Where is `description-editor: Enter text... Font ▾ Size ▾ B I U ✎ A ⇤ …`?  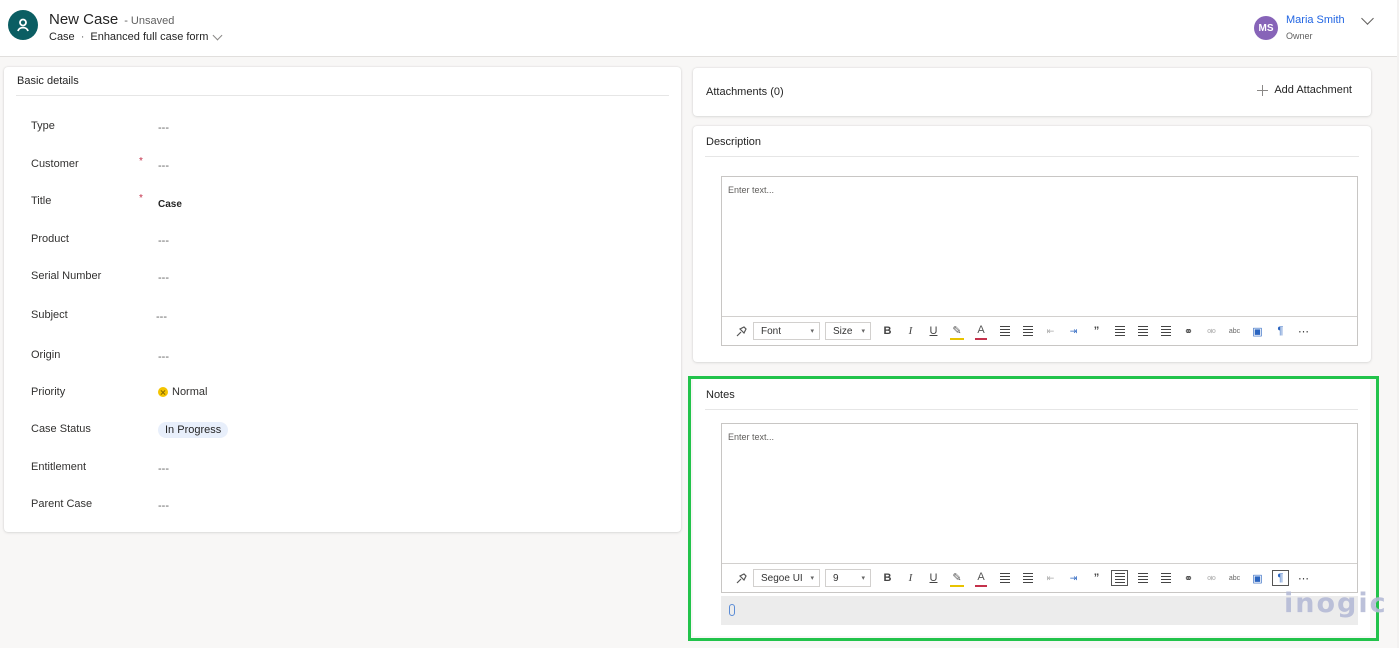
description-editor: Enter text... Font ▾ Size ▾ B I U ✎ A ⇤ … is located at coordinates (1039, 261).